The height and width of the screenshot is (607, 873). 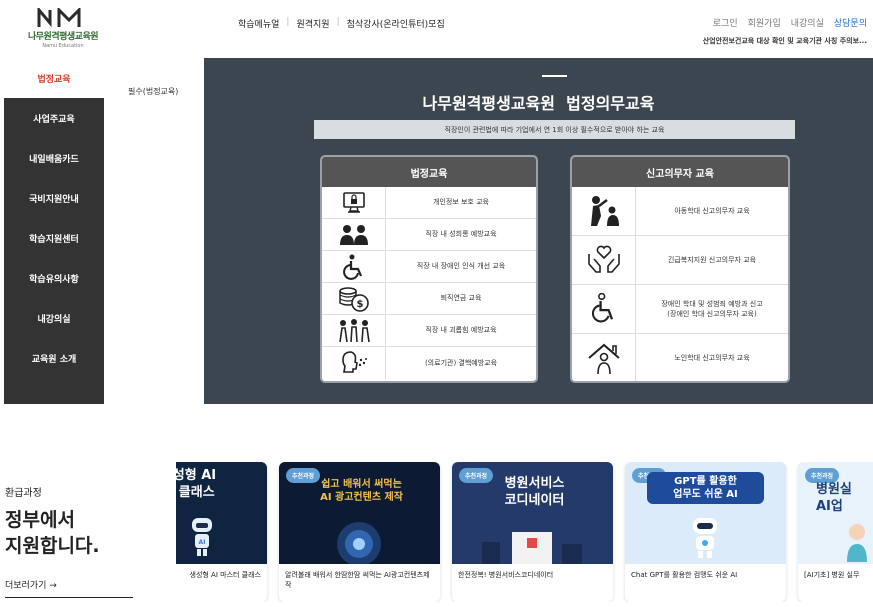 I want to click on coins-icon: $, so click(x=354, y=298).